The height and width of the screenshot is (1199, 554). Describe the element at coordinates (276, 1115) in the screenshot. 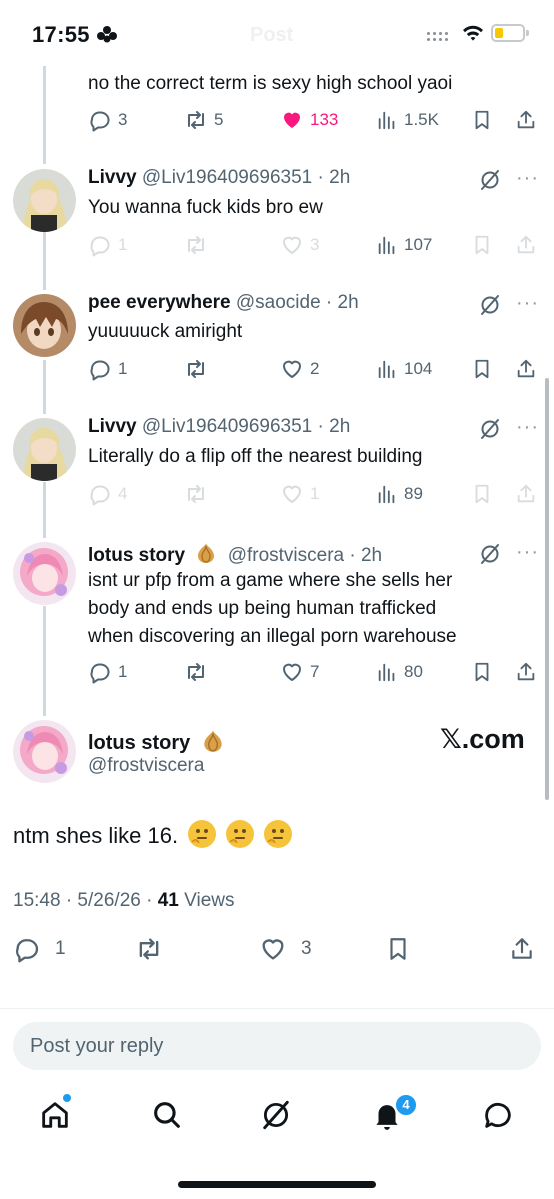

I see `grok-tab-icon` at that location.